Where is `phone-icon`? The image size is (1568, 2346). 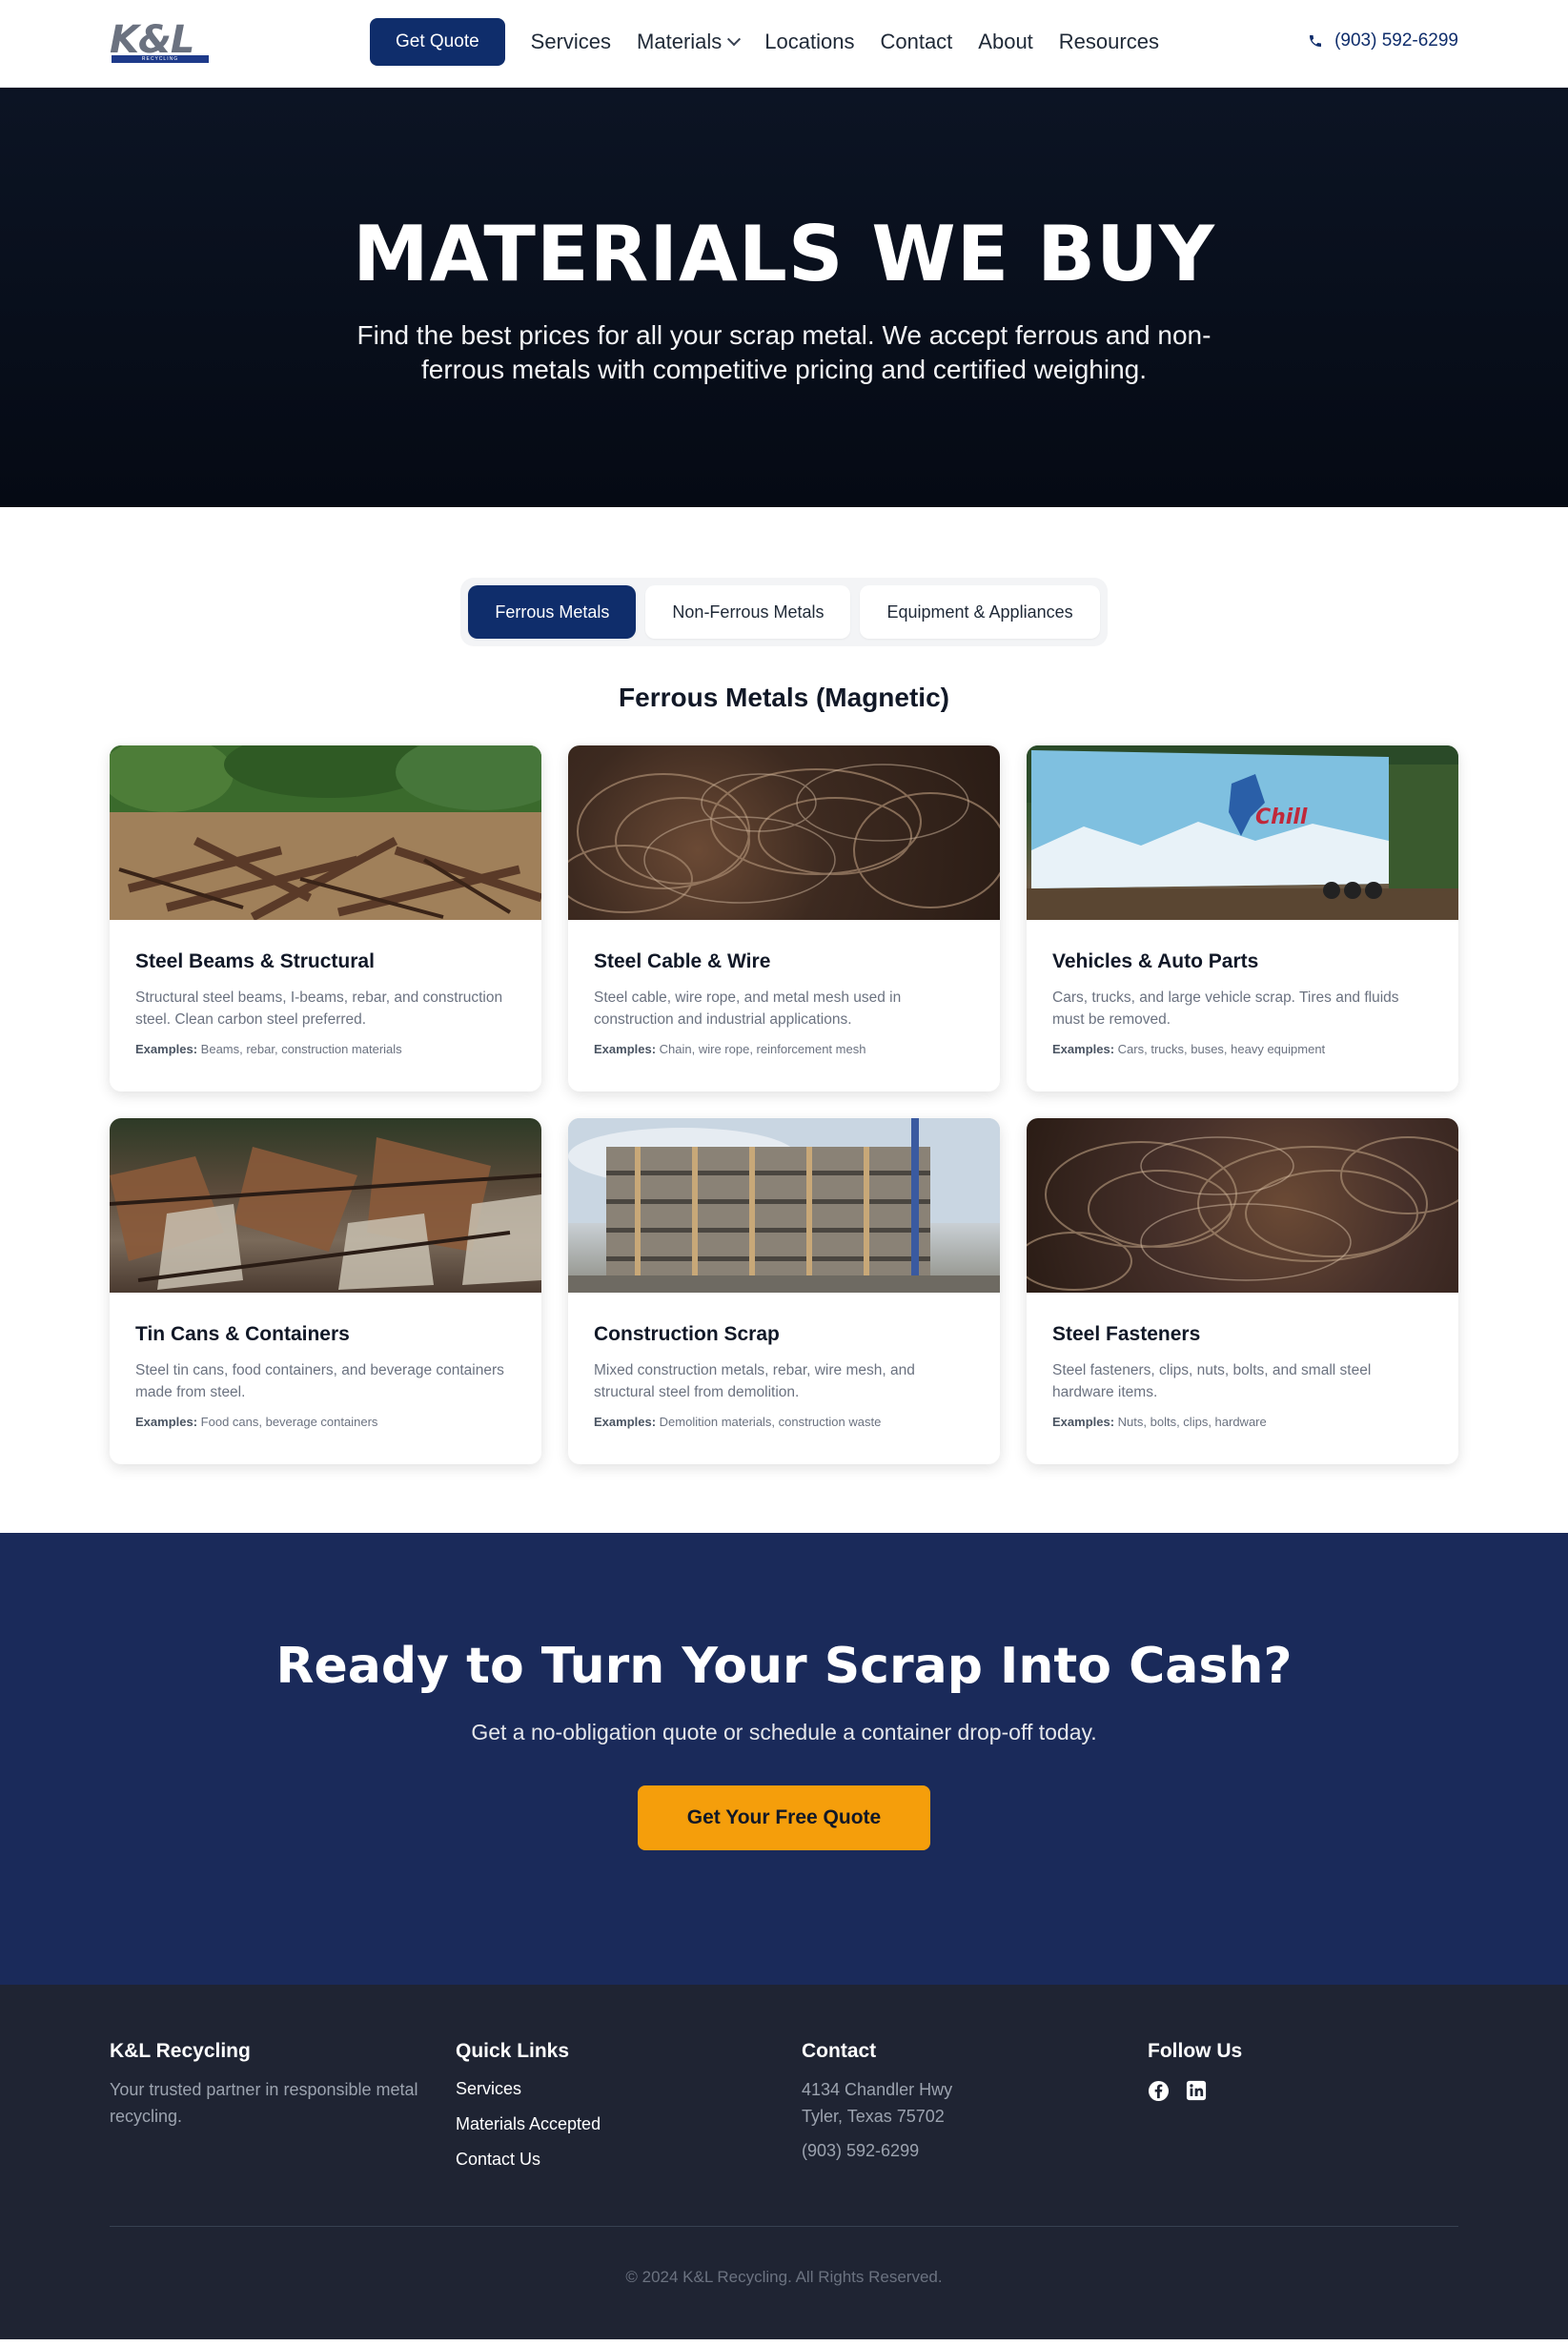 phone-icon is located at coordinates (1316, 41).